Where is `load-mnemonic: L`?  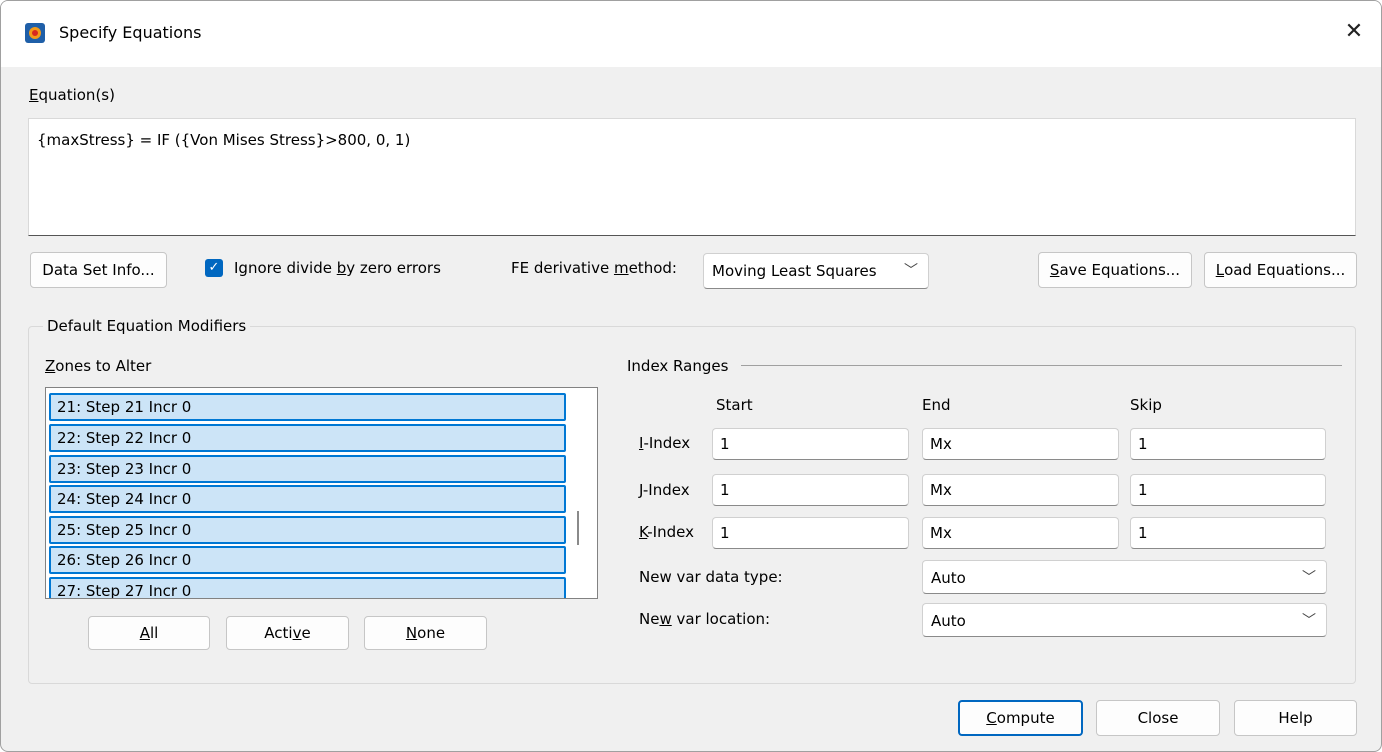
load-mnemonic: L is located at coordinates (1220, 270).